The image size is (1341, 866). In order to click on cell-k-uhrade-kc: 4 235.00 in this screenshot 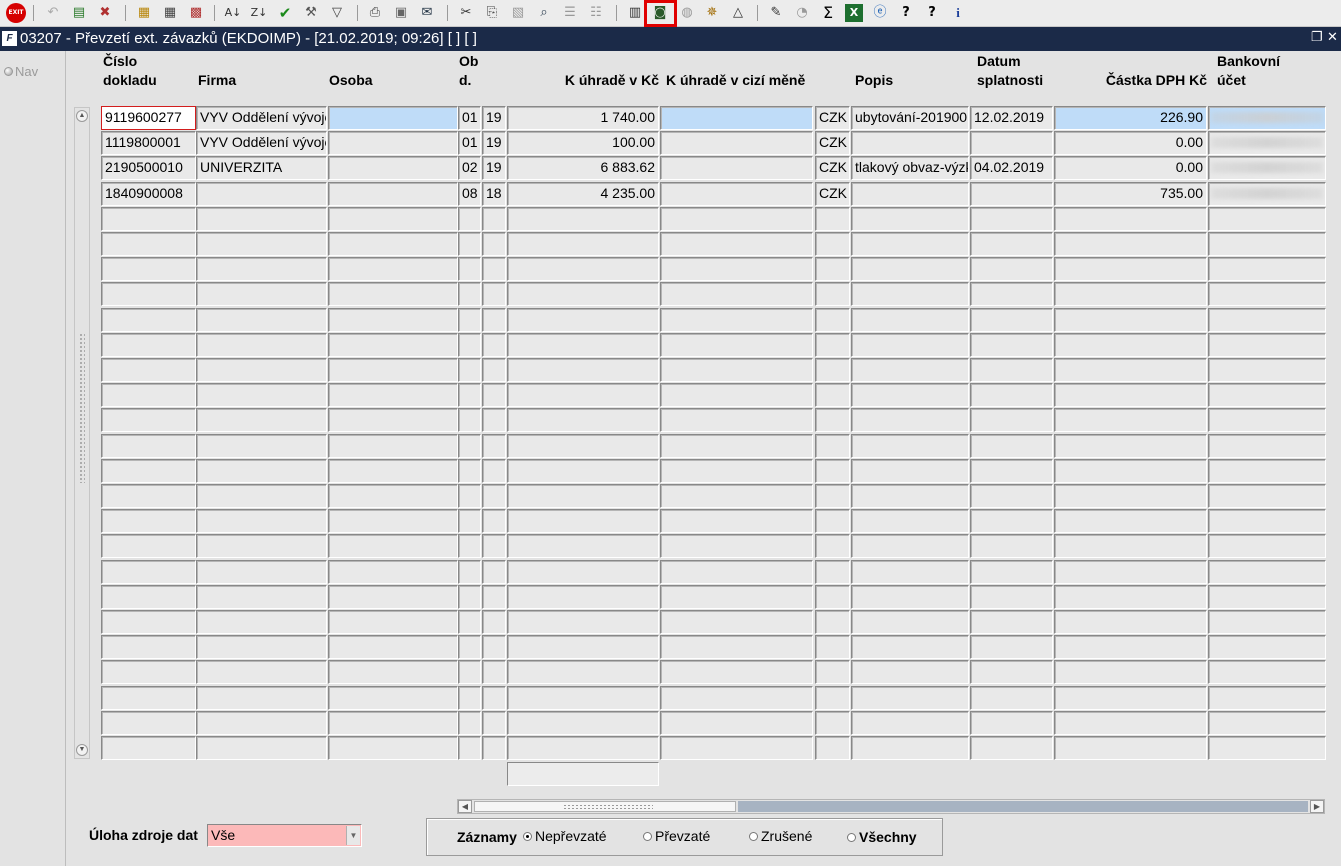, I will do `click(583, 194)`.